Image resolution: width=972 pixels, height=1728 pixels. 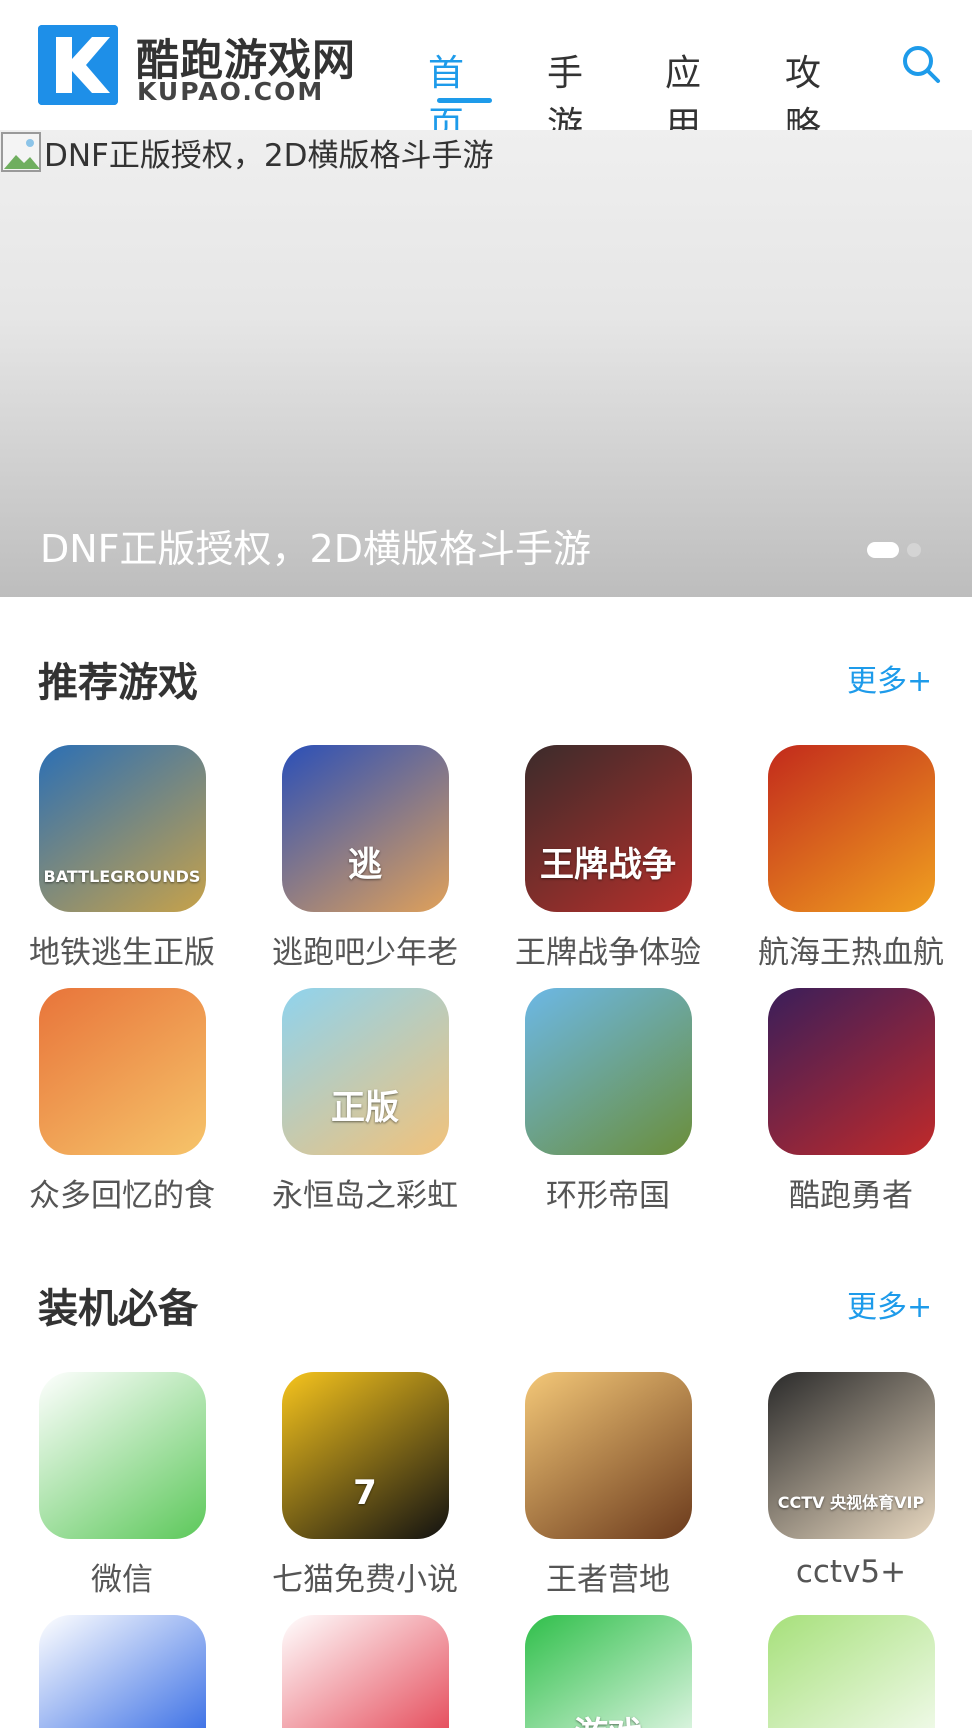 I want to click on app-name: 航海王热血航, so click(x=851, y=949).